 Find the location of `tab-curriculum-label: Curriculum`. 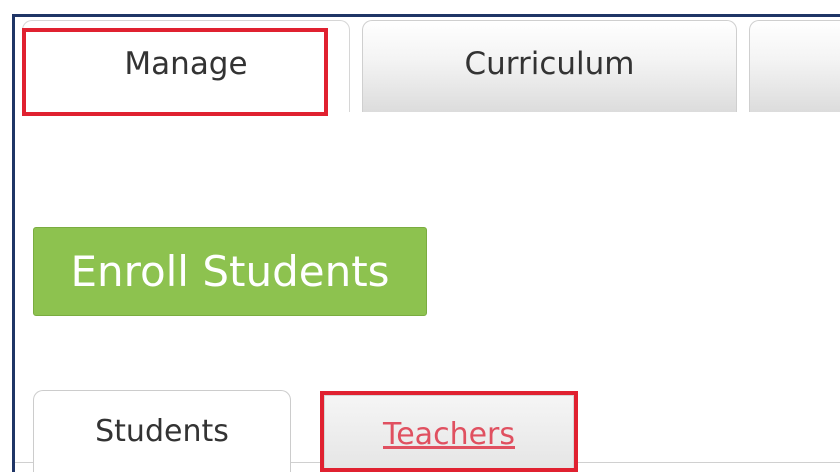

tab-curriculum-label: Curriculum is located at coordinates (549, 63).